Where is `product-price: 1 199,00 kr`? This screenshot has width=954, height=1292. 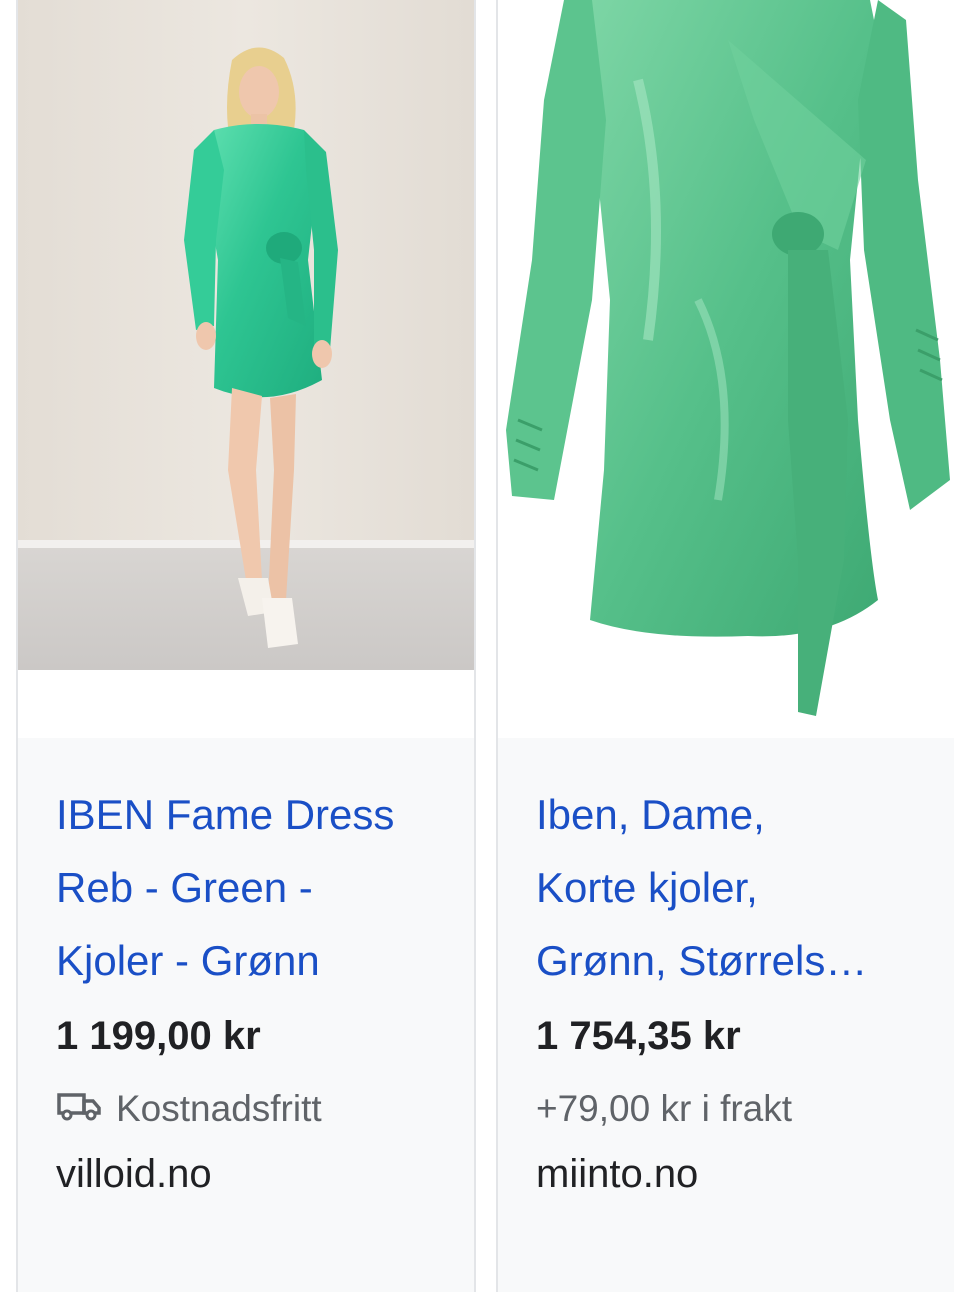 product-price: 1 199,00 kr is located at coordinates (158, 1036).